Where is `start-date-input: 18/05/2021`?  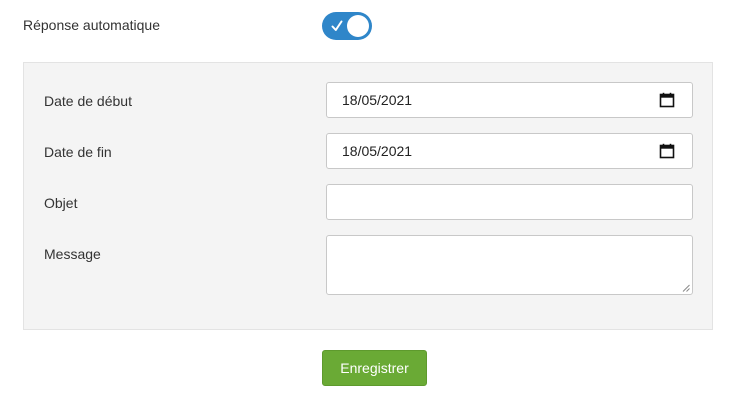 start-date-input: 18/05/2021 is located at coordinates (509, 100).